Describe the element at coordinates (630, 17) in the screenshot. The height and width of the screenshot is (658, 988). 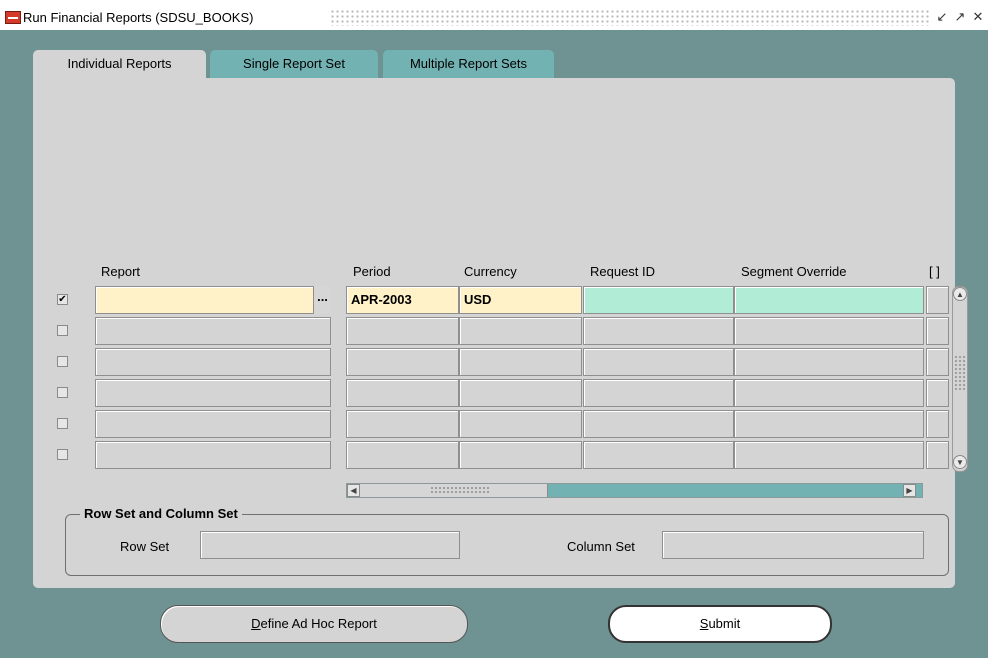
I see `title-bar-grip` at that location.